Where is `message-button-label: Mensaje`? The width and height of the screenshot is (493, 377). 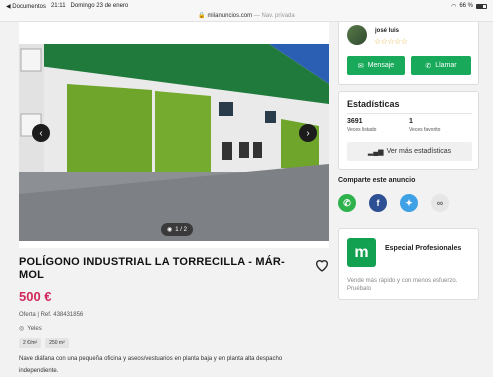 message-button-label: Mensaje is located at coordinates (381, 65).